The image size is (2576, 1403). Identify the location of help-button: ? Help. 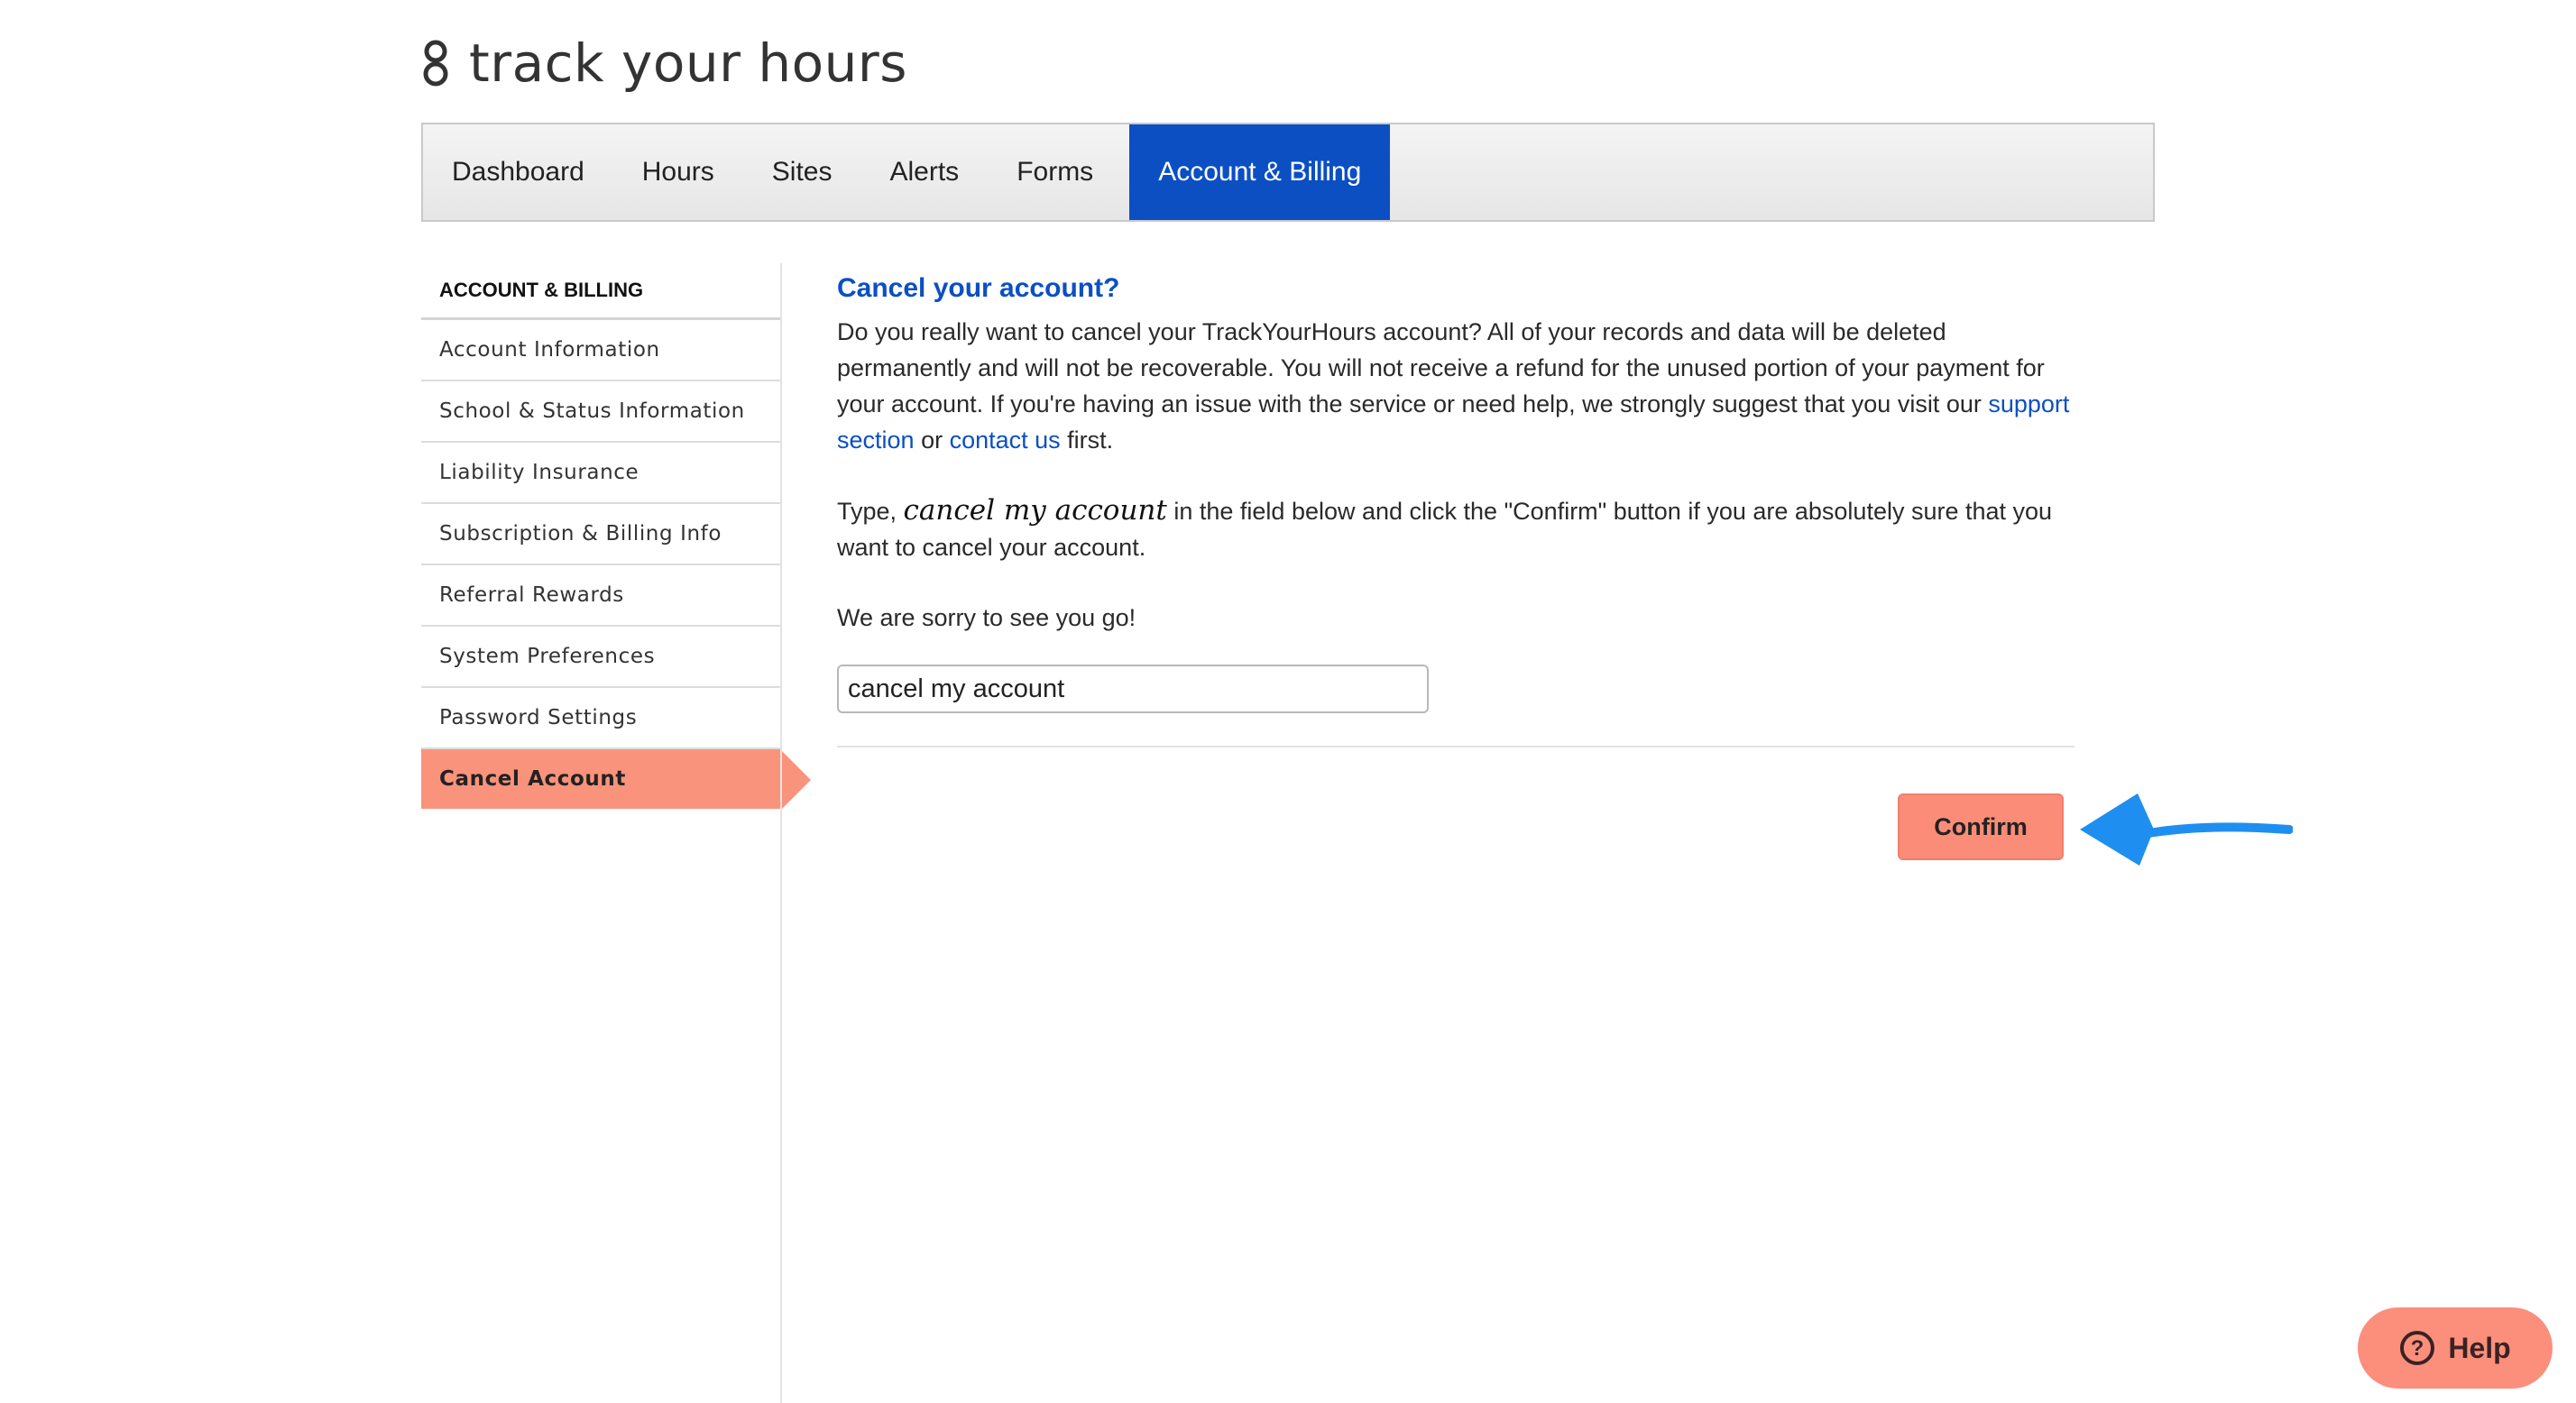
(2455, 1348).